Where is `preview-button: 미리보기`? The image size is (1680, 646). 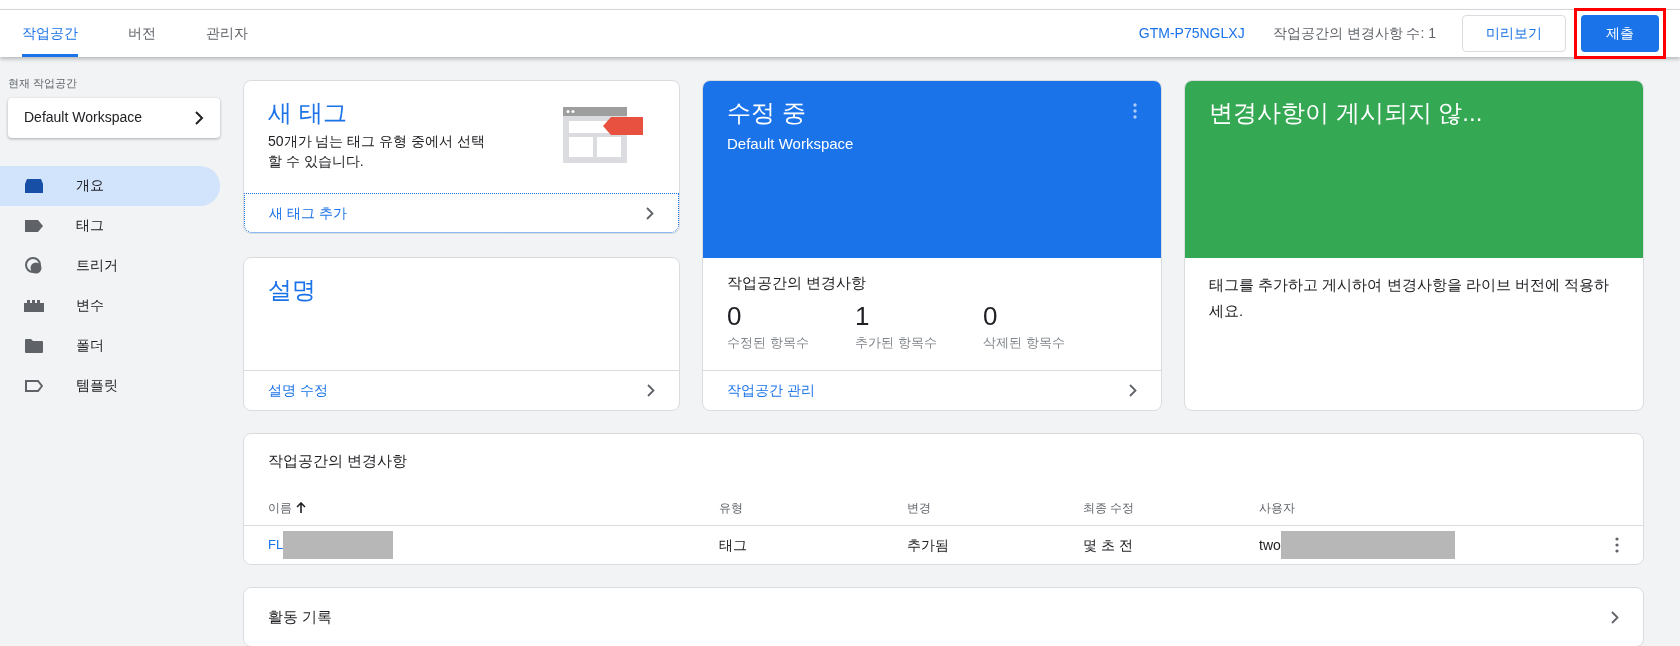
preview-button: 미리보기 is located at coordinates (1514, 33).